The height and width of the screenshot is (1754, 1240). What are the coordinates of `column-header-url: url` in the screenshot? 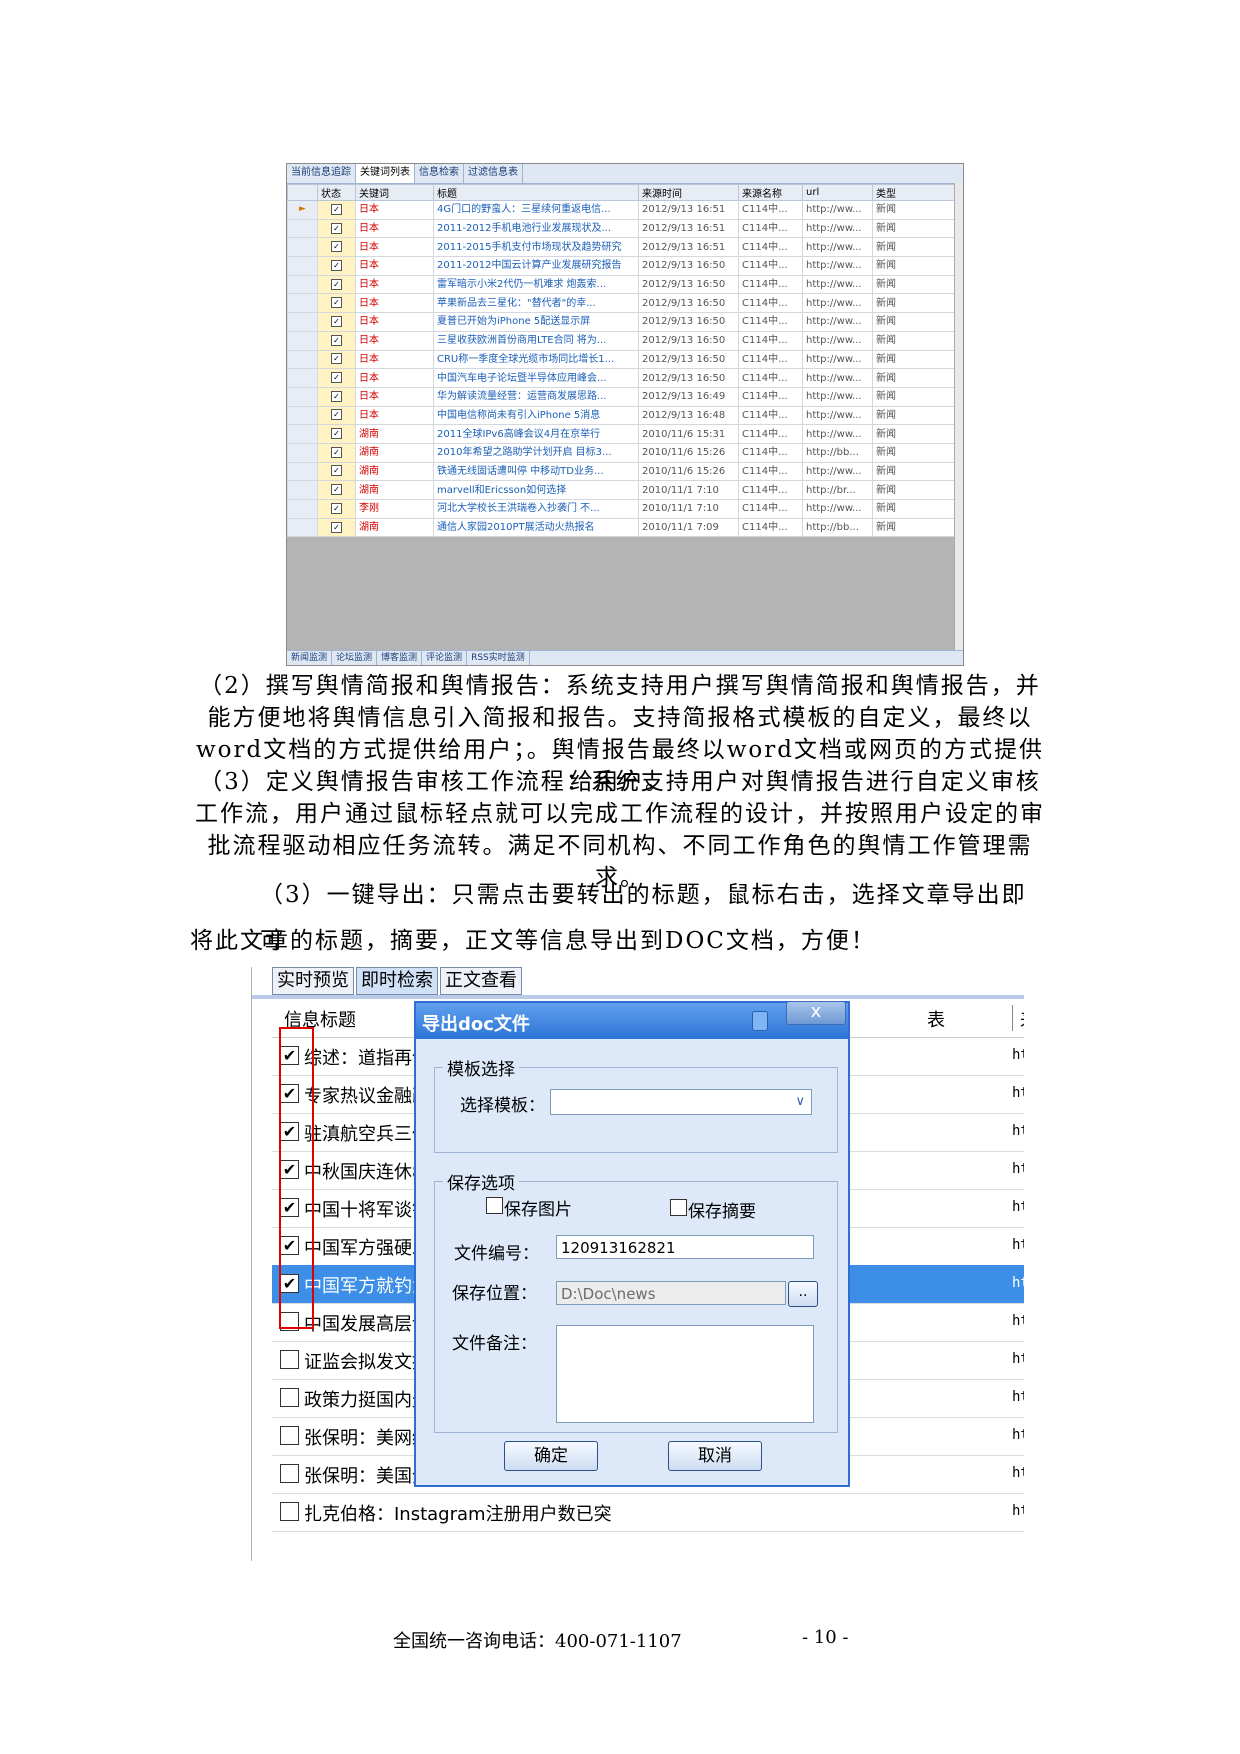 It's located at (837, 192).